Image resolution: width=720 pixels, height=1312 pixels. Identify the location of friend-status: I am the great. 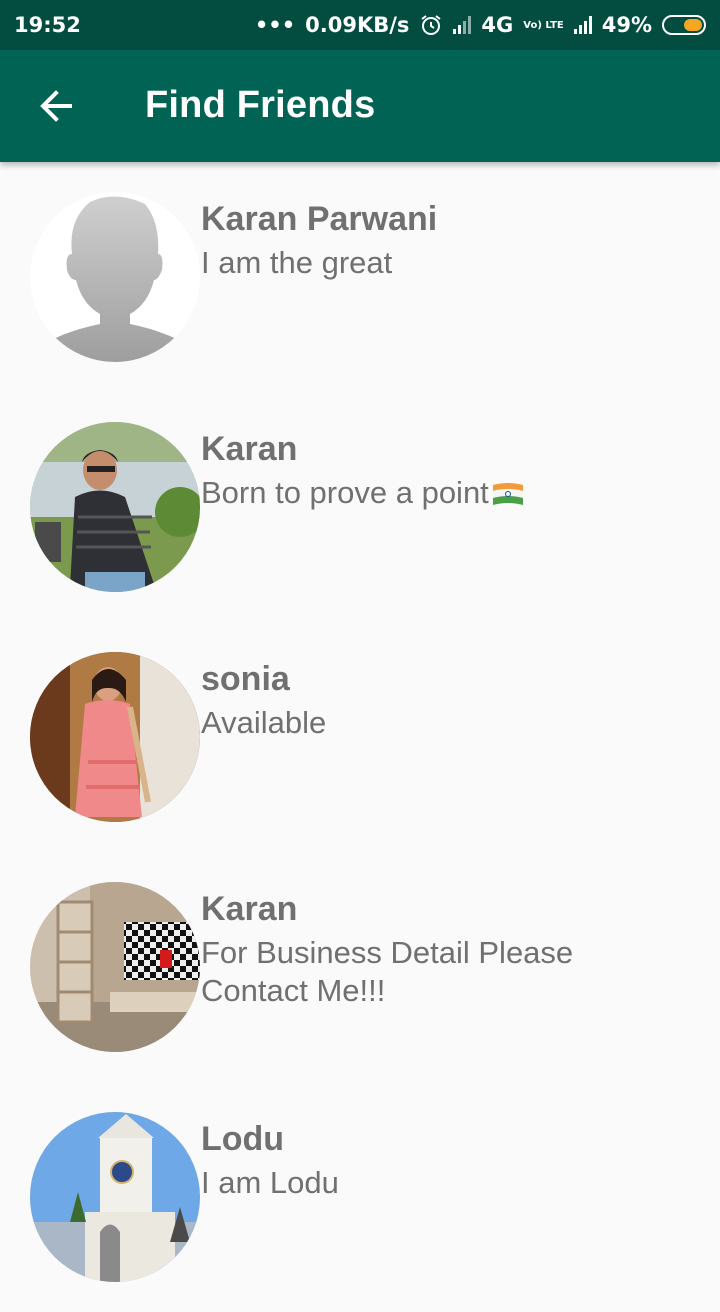
(297, 262).